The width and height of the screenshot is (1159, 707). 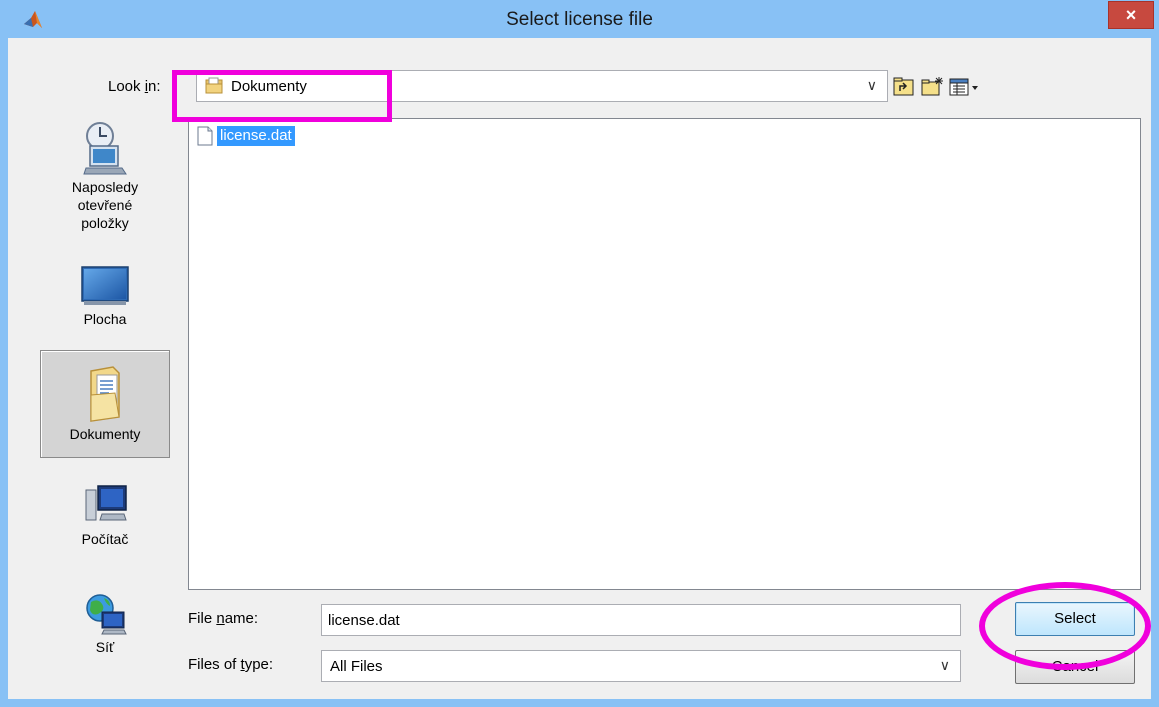 I want to click on file-icon, so click(x=205, y=136).